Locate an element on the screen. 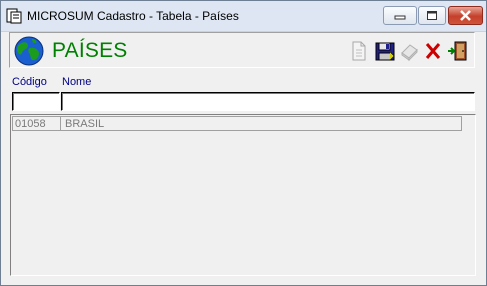 The width and height of the screenshot is (487, 286). cancel-button is located at coordinates (433, 51).